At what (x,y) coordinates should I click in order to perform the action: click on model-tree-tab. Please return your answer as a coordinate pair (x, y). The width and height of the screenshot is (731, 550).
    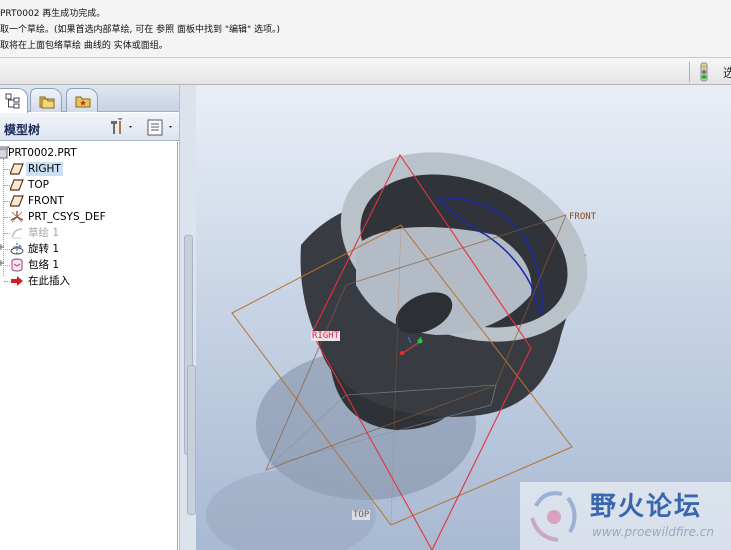
    Looking at the image, I should click on (14, 100).